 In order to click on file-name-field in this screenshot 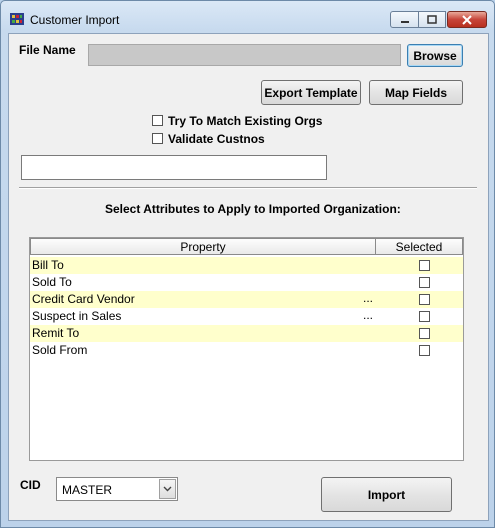, I will do `click(244, 55)`.